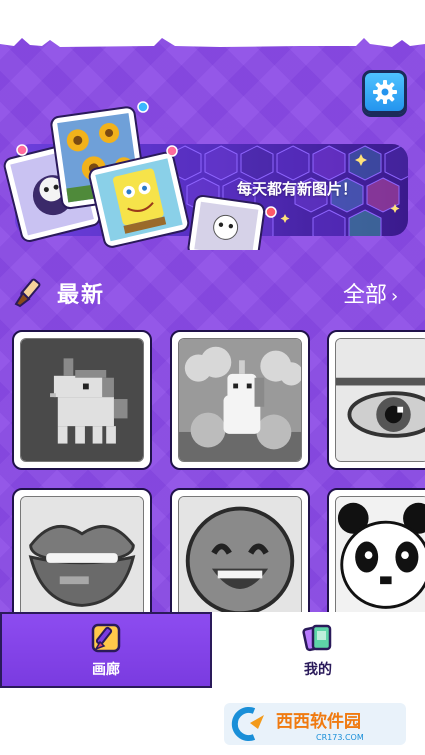 This screenshot has width=425, height=755. I want to click on lips-image, so click(82, 558).